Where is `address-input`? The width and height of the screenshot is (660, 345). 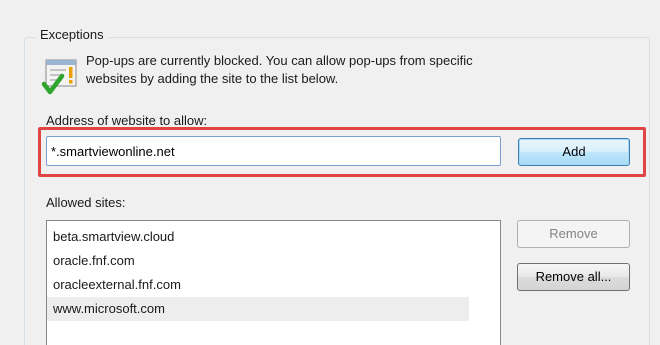
address-input is located at coordinates (273, 151).